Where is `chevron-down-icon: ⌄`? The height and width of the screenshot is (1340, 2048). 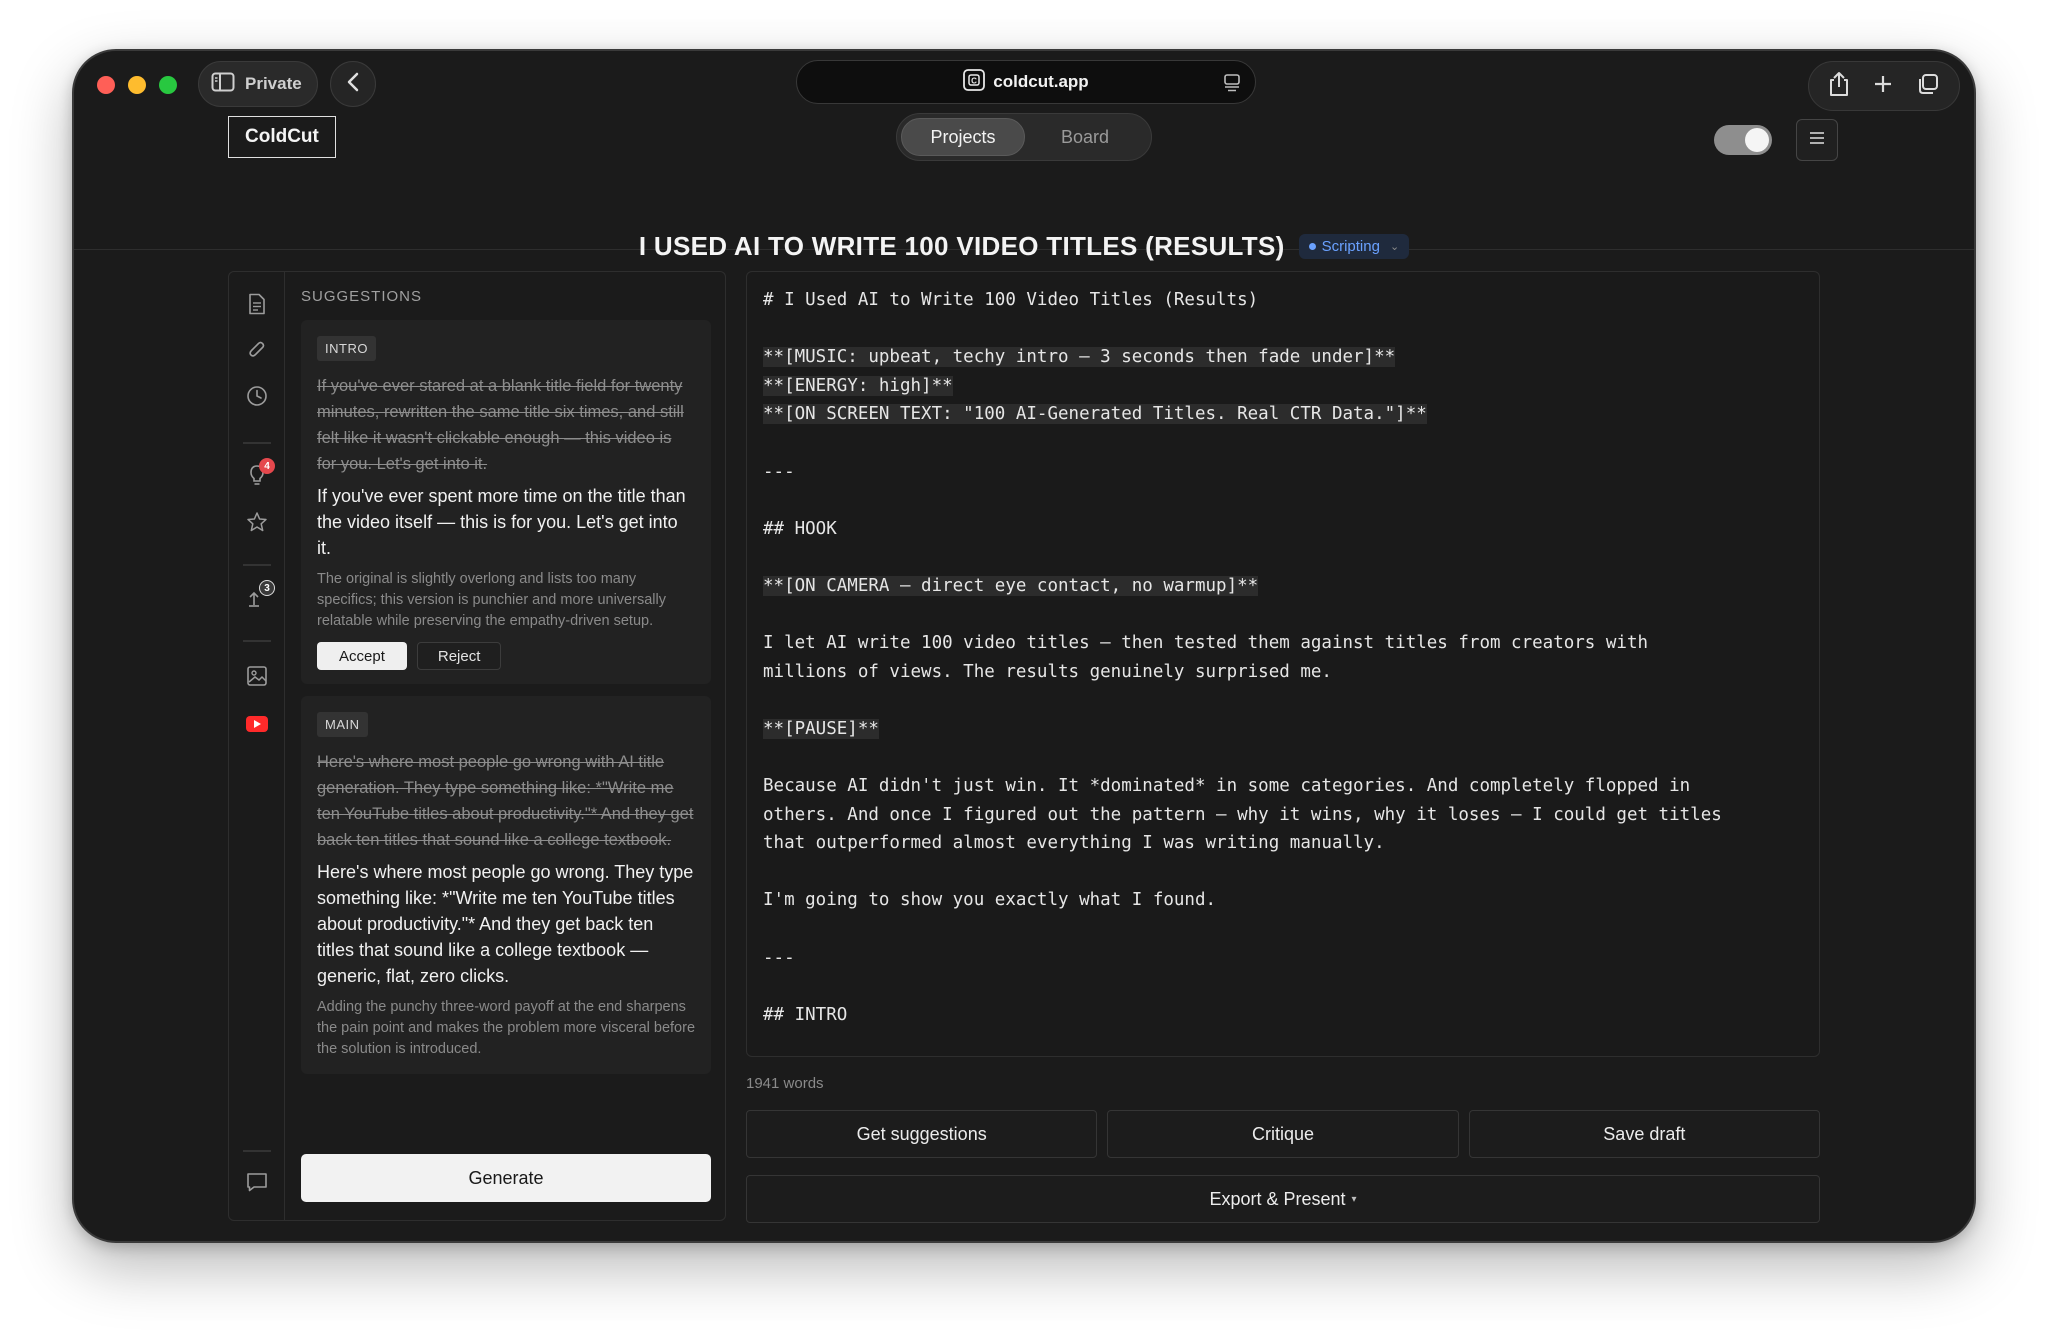 chevron-down-icon: ⌄ is located at coordinates (1394, 246).